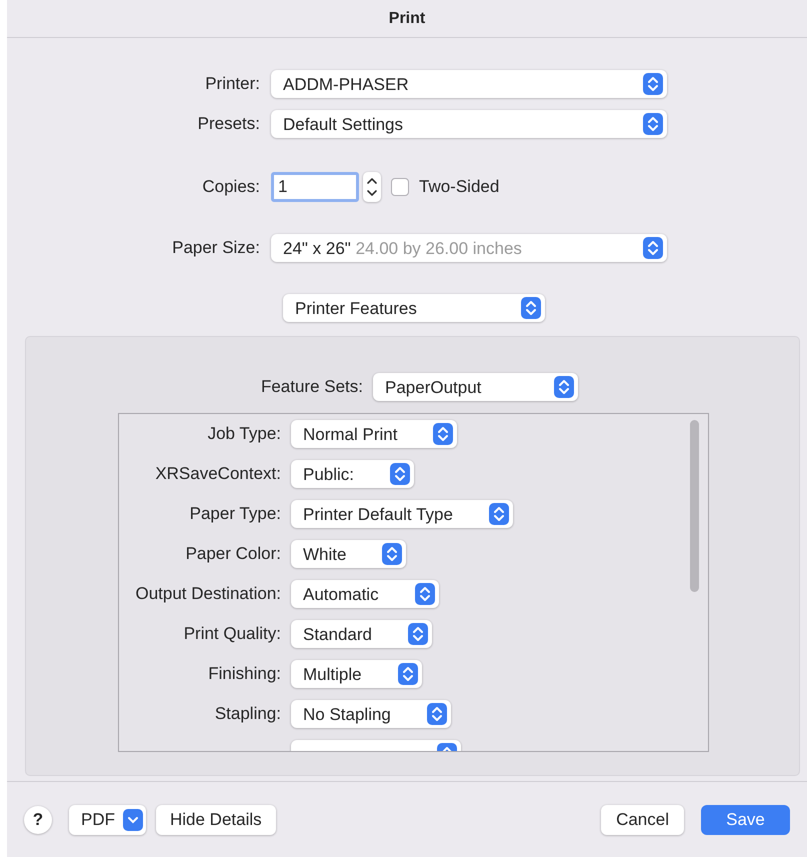 The image size is (807, 857). Describe the element at coordinates (374, 434) in the screenshot. I see `popup-button: Normal Print` at that location.